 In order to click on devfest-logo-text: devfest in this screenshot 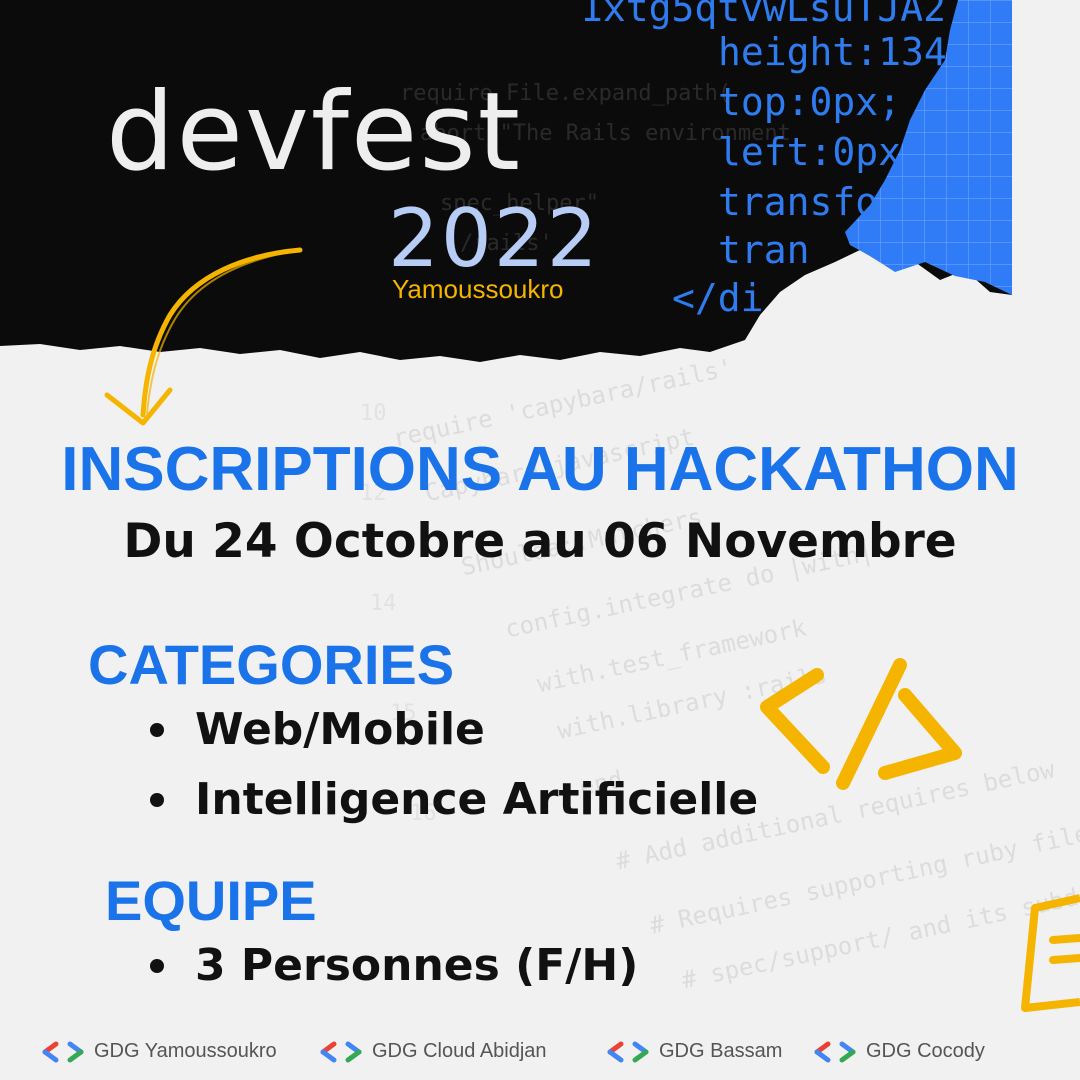, I will do `click(314, 132)`.